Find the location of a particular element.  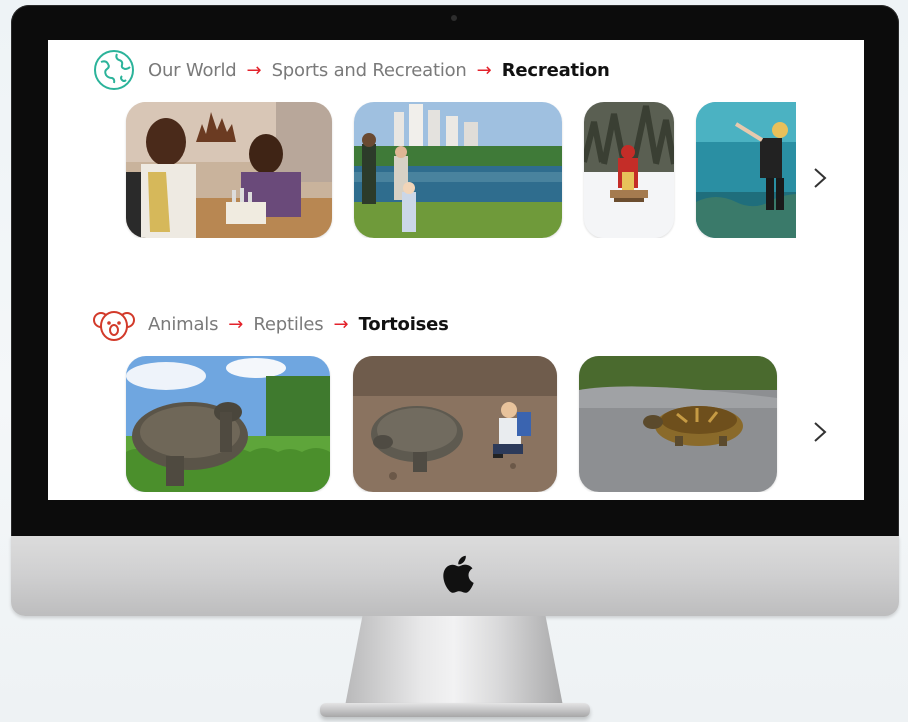

breadcrumb: Animals → Reptiles → Tortoises is located at coordinates (270, 324).